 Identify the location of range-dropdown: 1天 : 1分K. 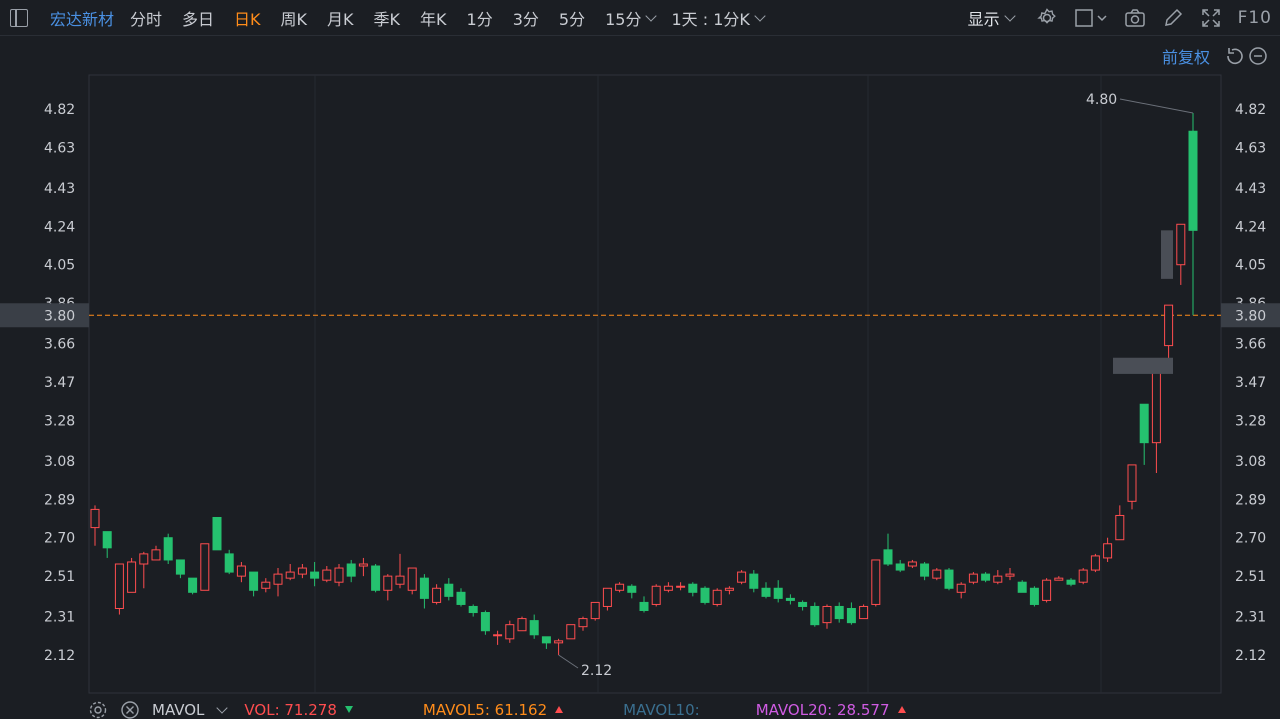
(718, 18).